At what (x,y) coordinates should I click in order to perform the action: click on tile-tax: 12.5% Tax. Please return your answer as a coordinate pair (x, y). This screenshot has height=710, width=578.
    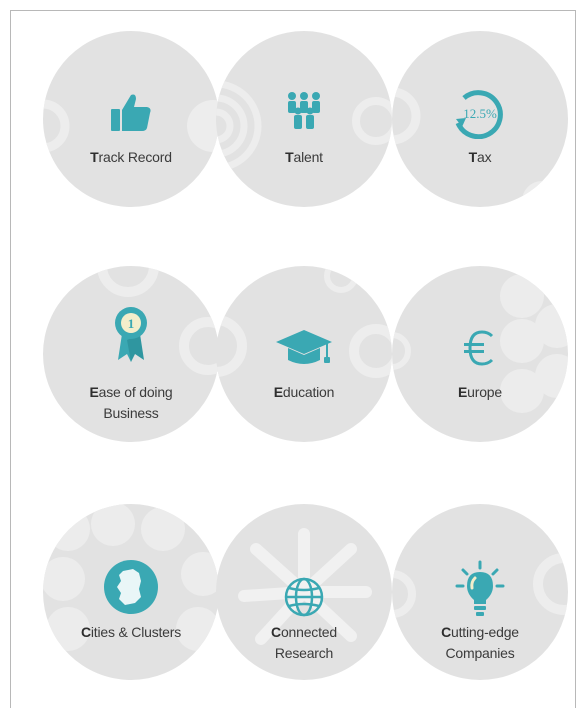
    Looking at the image, I should click on (480, 119).